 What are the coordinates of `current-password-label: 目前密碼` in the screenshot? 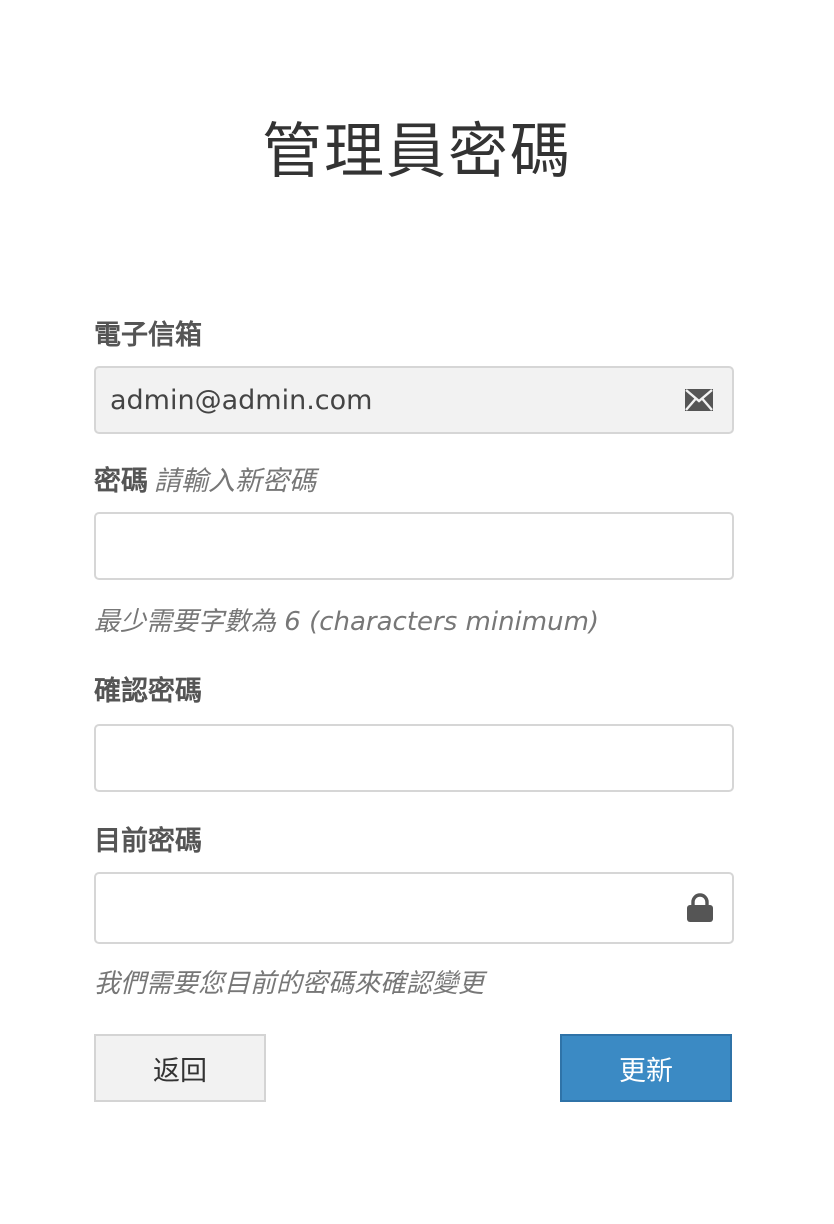 It's located at (414, 842).